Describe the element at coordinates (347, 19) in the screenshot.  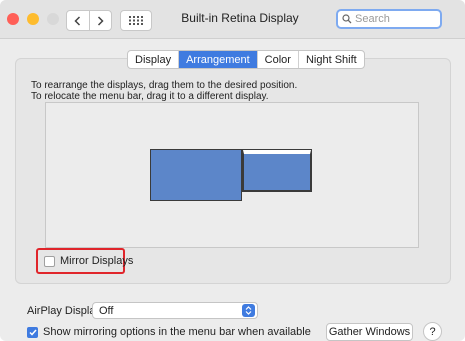
I see `search-icon` at that location.